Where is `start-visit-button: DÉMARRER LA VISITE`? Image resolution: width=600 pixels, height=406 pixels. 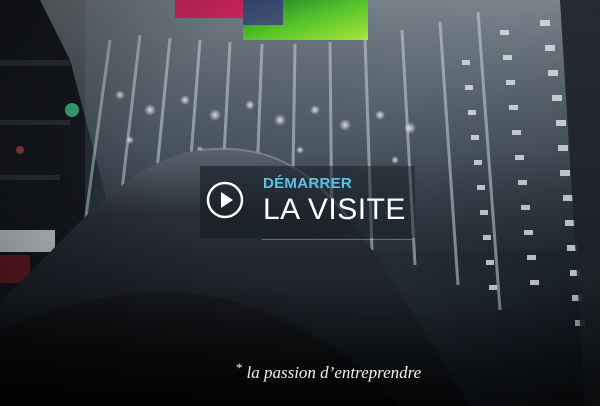
start-visit-button: DÉMARRER LA VISITE is located at coordinates (307, 202).